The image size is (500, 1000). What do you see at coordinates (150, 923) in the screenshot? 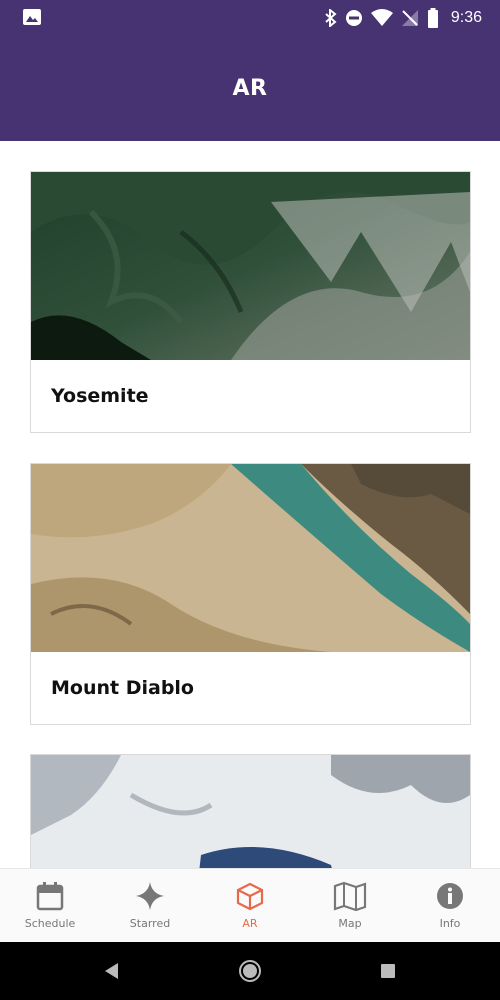
I see `nav-label: Starred` at bounding box center [150, 923].